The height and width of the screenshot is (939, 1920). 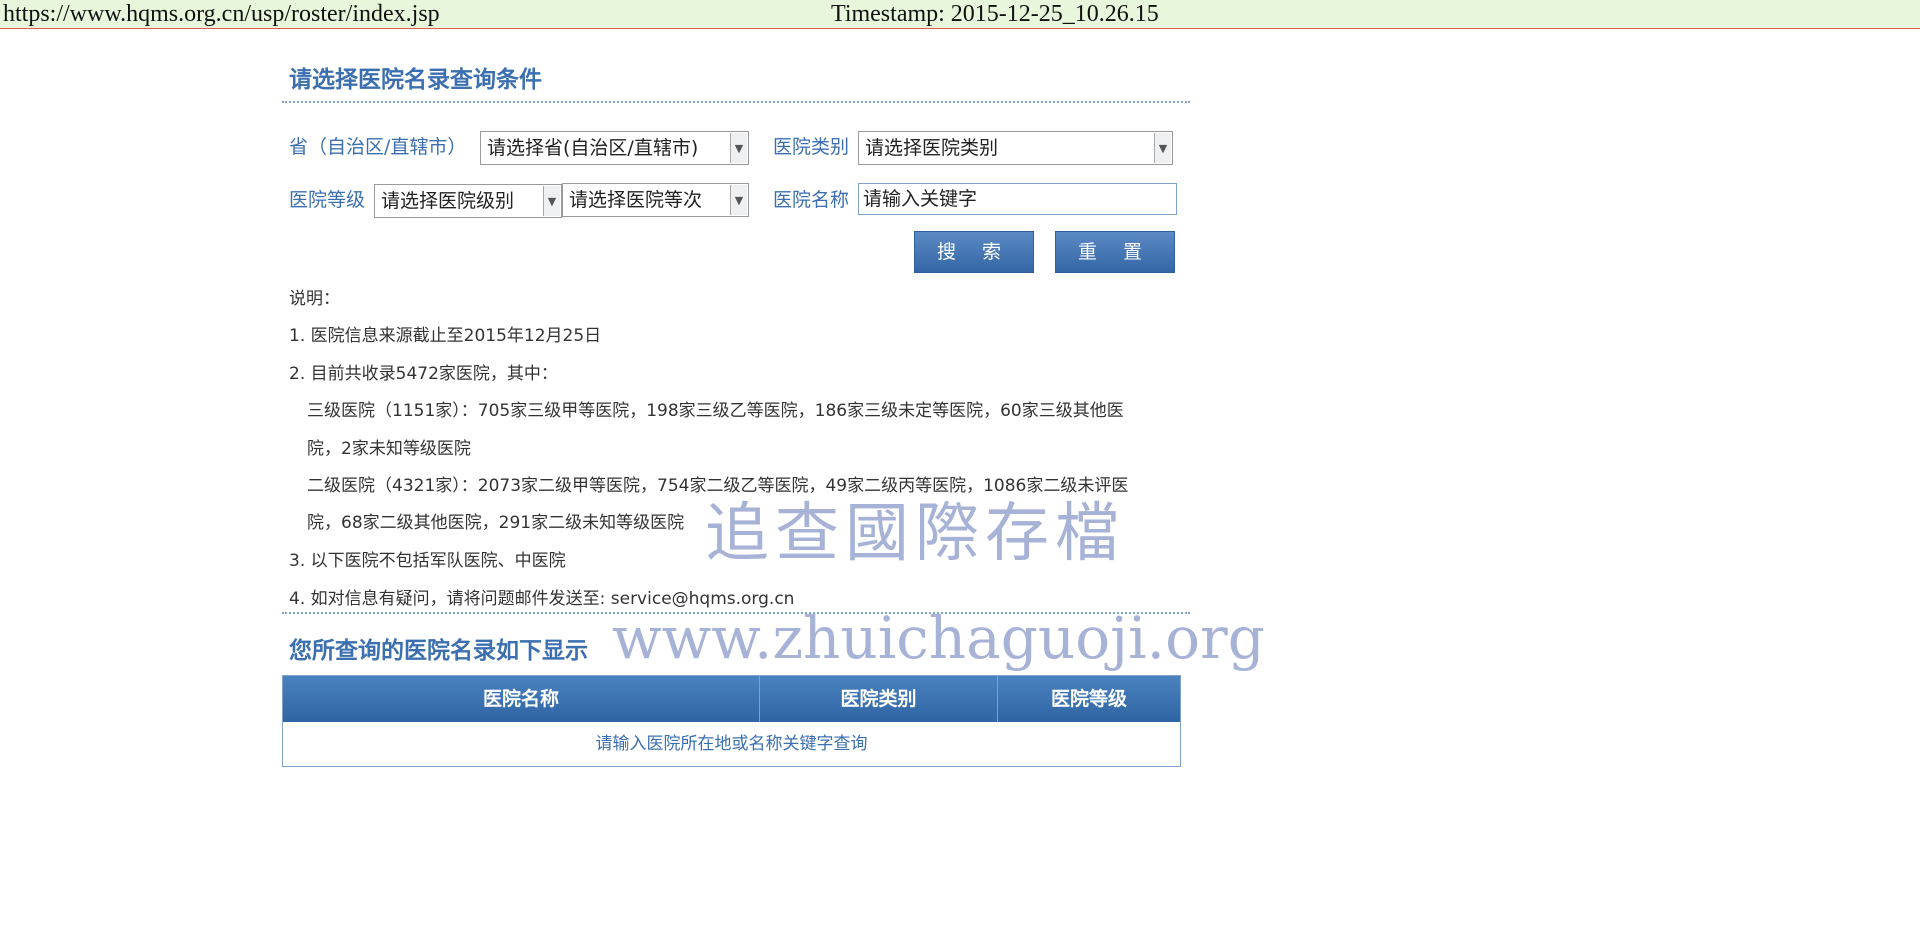 What do you see at coordinates (731, 744) in the screenshot?
I see `empty-results-message: 请输入医院所在地或名称关键字查询` at bounding box center [731, 744].